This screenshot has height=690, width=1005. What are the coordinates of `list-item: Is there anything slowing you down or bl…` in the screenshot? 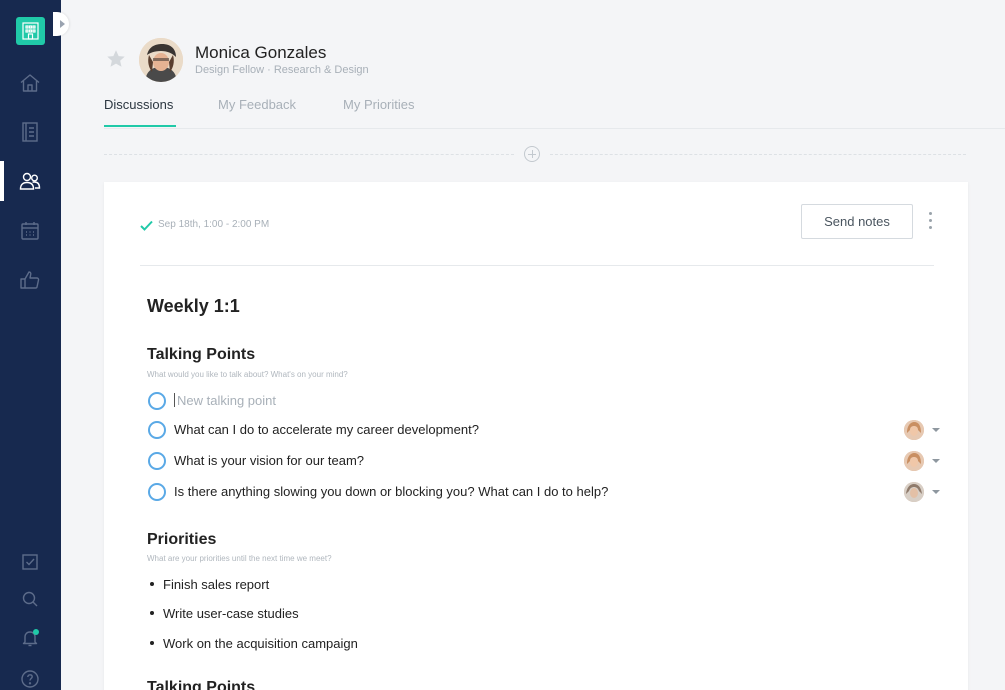 It's located at (548, 492).